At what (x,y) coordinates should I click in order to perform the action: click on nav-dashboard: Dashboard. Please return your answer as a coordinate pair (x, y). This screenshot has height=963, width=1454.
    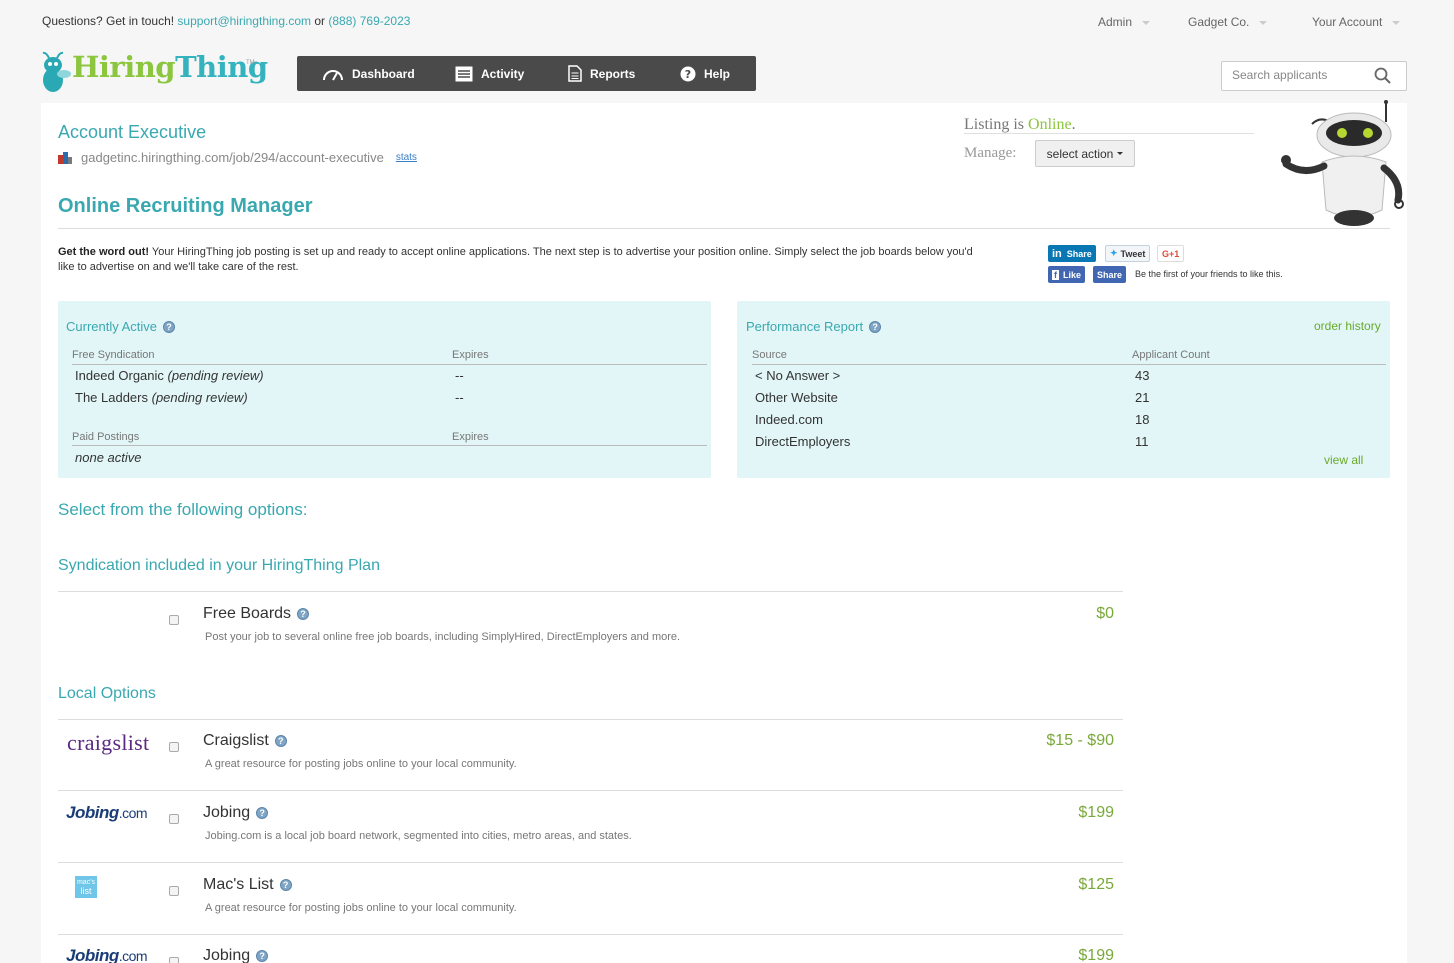
    Looking at the image, I should click on (368, 73).